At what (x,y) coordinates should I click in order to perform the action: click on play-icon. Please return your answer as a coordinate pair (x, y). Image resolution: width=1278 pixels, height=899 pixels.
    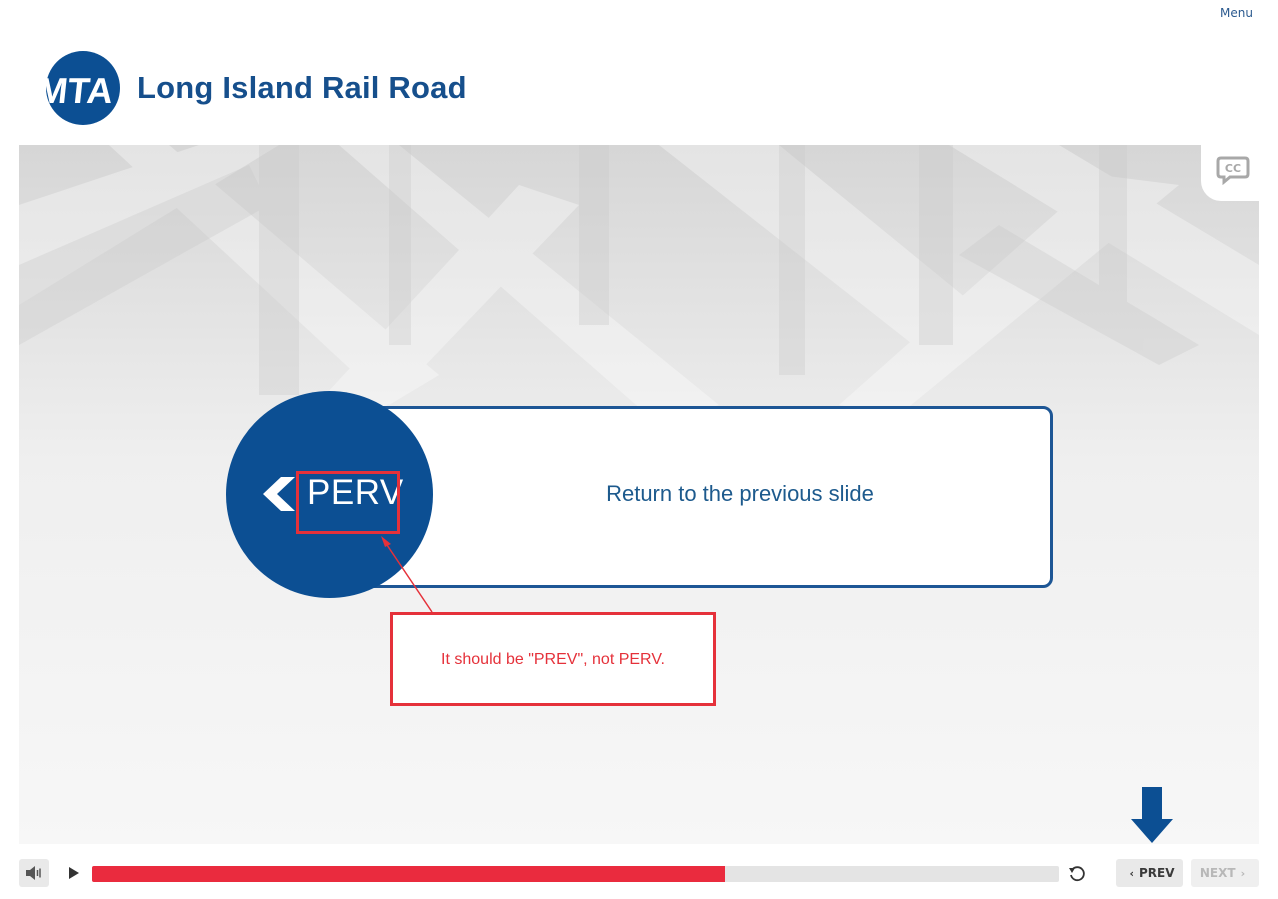
    Looking at the image, I should click on (74, 873).